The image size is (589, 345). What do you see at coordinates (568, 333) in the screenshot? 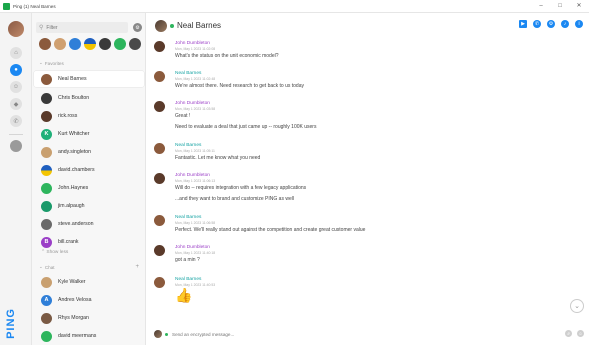
I see `attachment-icon: ∂` at bounding box center [568, 333].